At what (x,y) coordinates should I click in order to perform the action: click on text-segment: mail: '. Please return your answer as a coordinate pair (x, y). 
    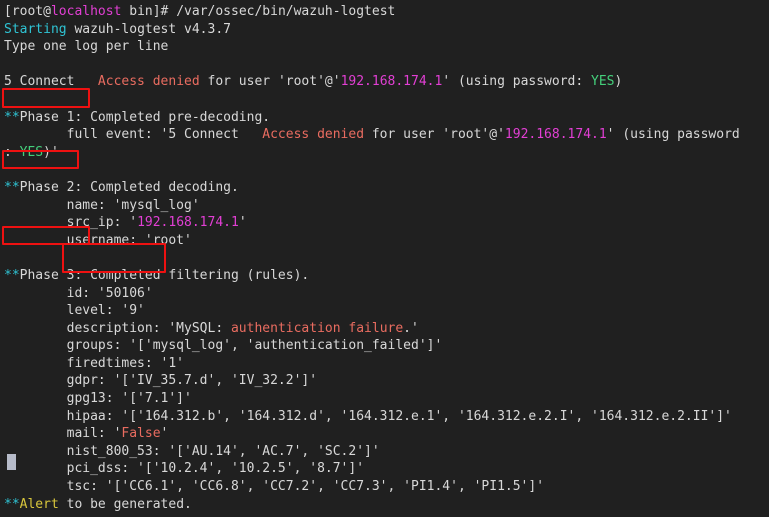
    Looking at the image, I should click on (63, 434).